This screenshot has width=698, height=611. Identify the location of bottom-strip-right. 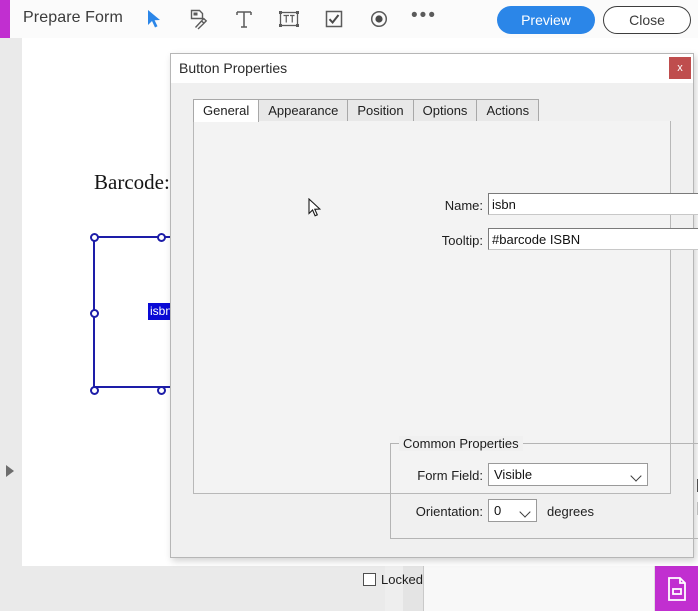
(539, 588).